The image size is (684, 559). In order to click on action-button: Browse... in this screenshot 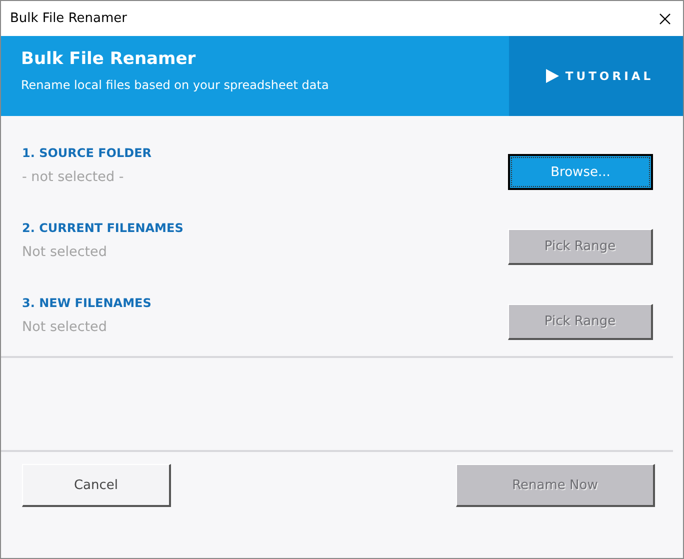, I will do `click(580, 172)`.